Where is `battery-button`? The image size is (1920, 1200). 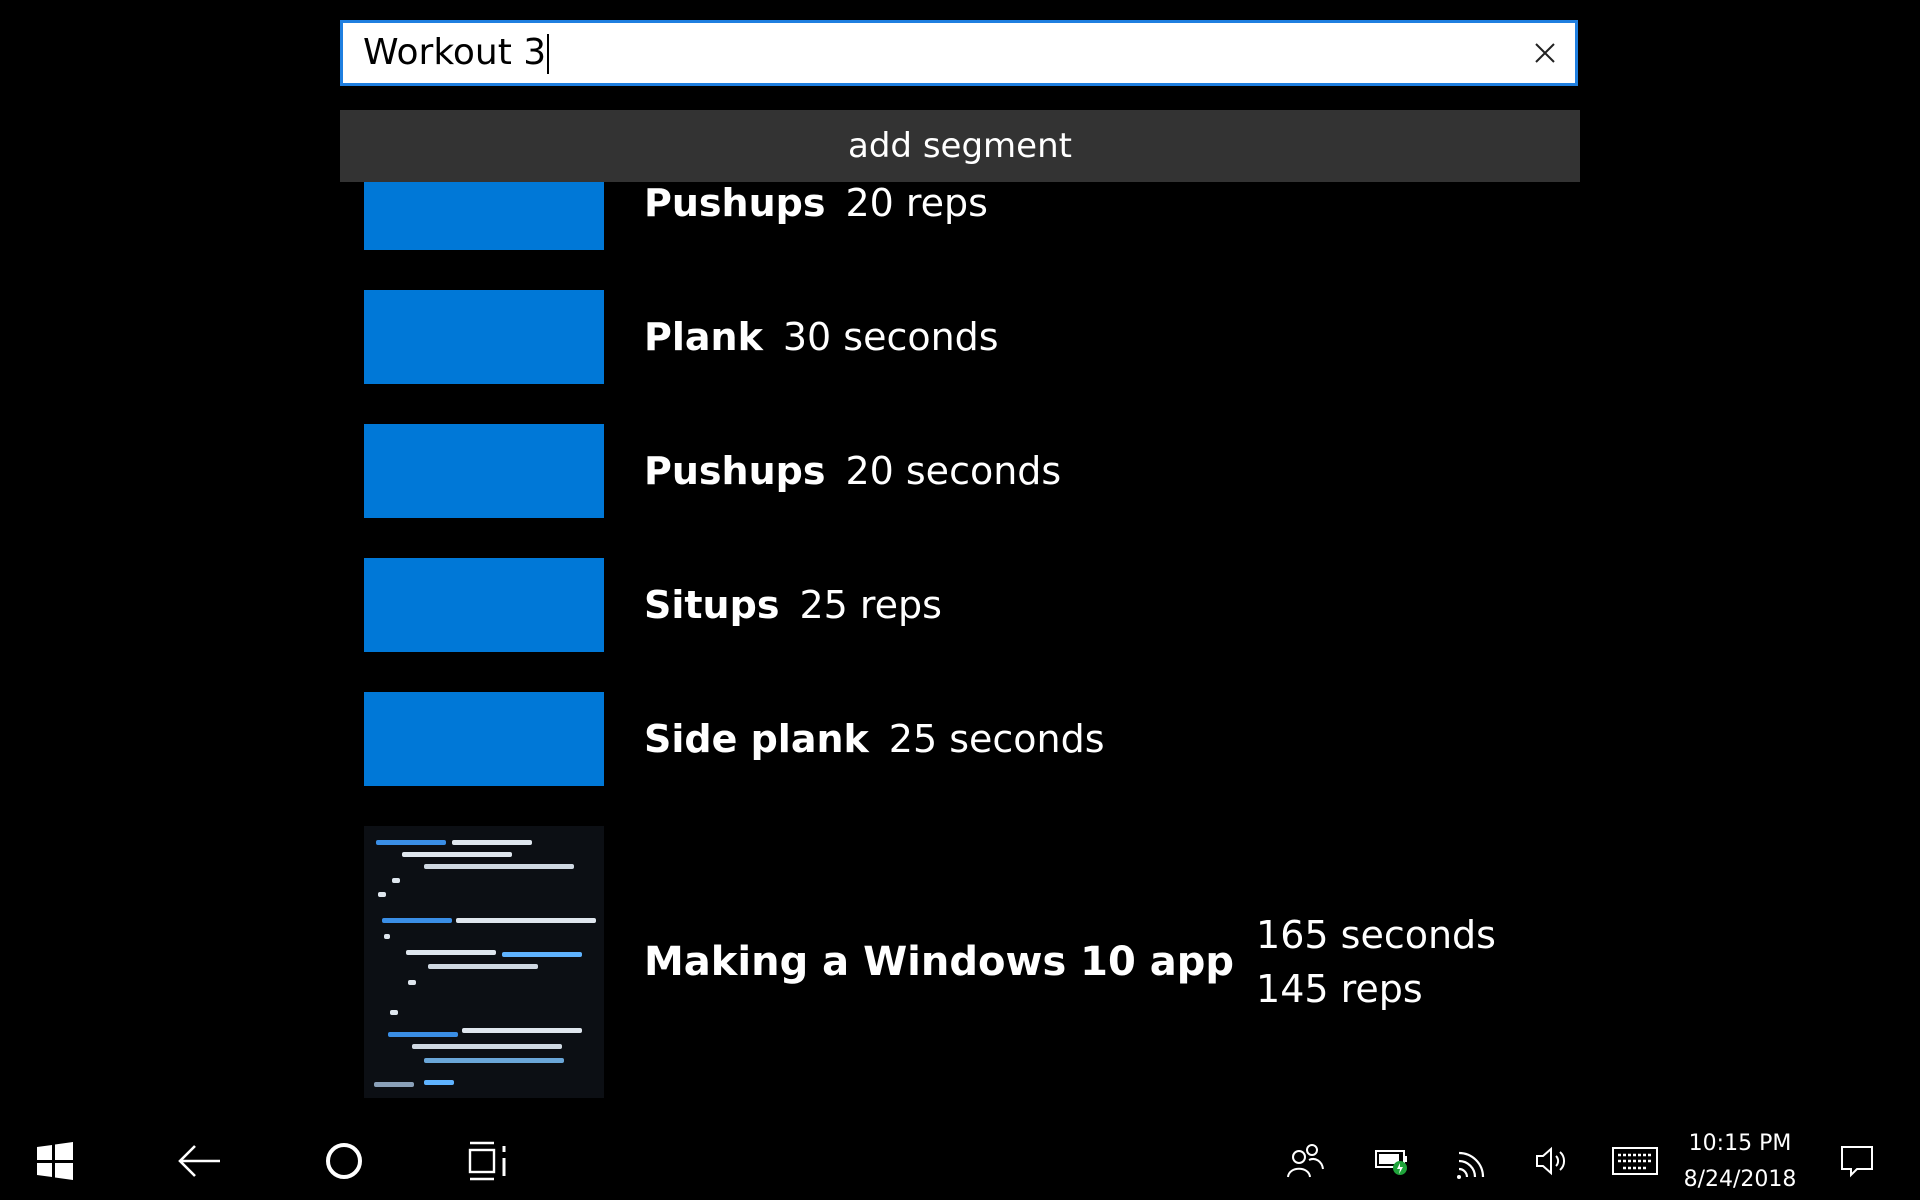
battery-button is located at coordinates (1393, 1161).